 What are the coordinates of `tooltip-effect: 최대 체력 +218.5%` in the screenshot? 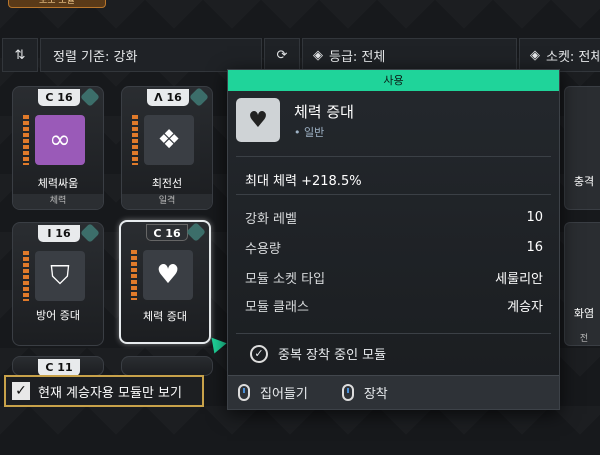 It's located at (303, 181).